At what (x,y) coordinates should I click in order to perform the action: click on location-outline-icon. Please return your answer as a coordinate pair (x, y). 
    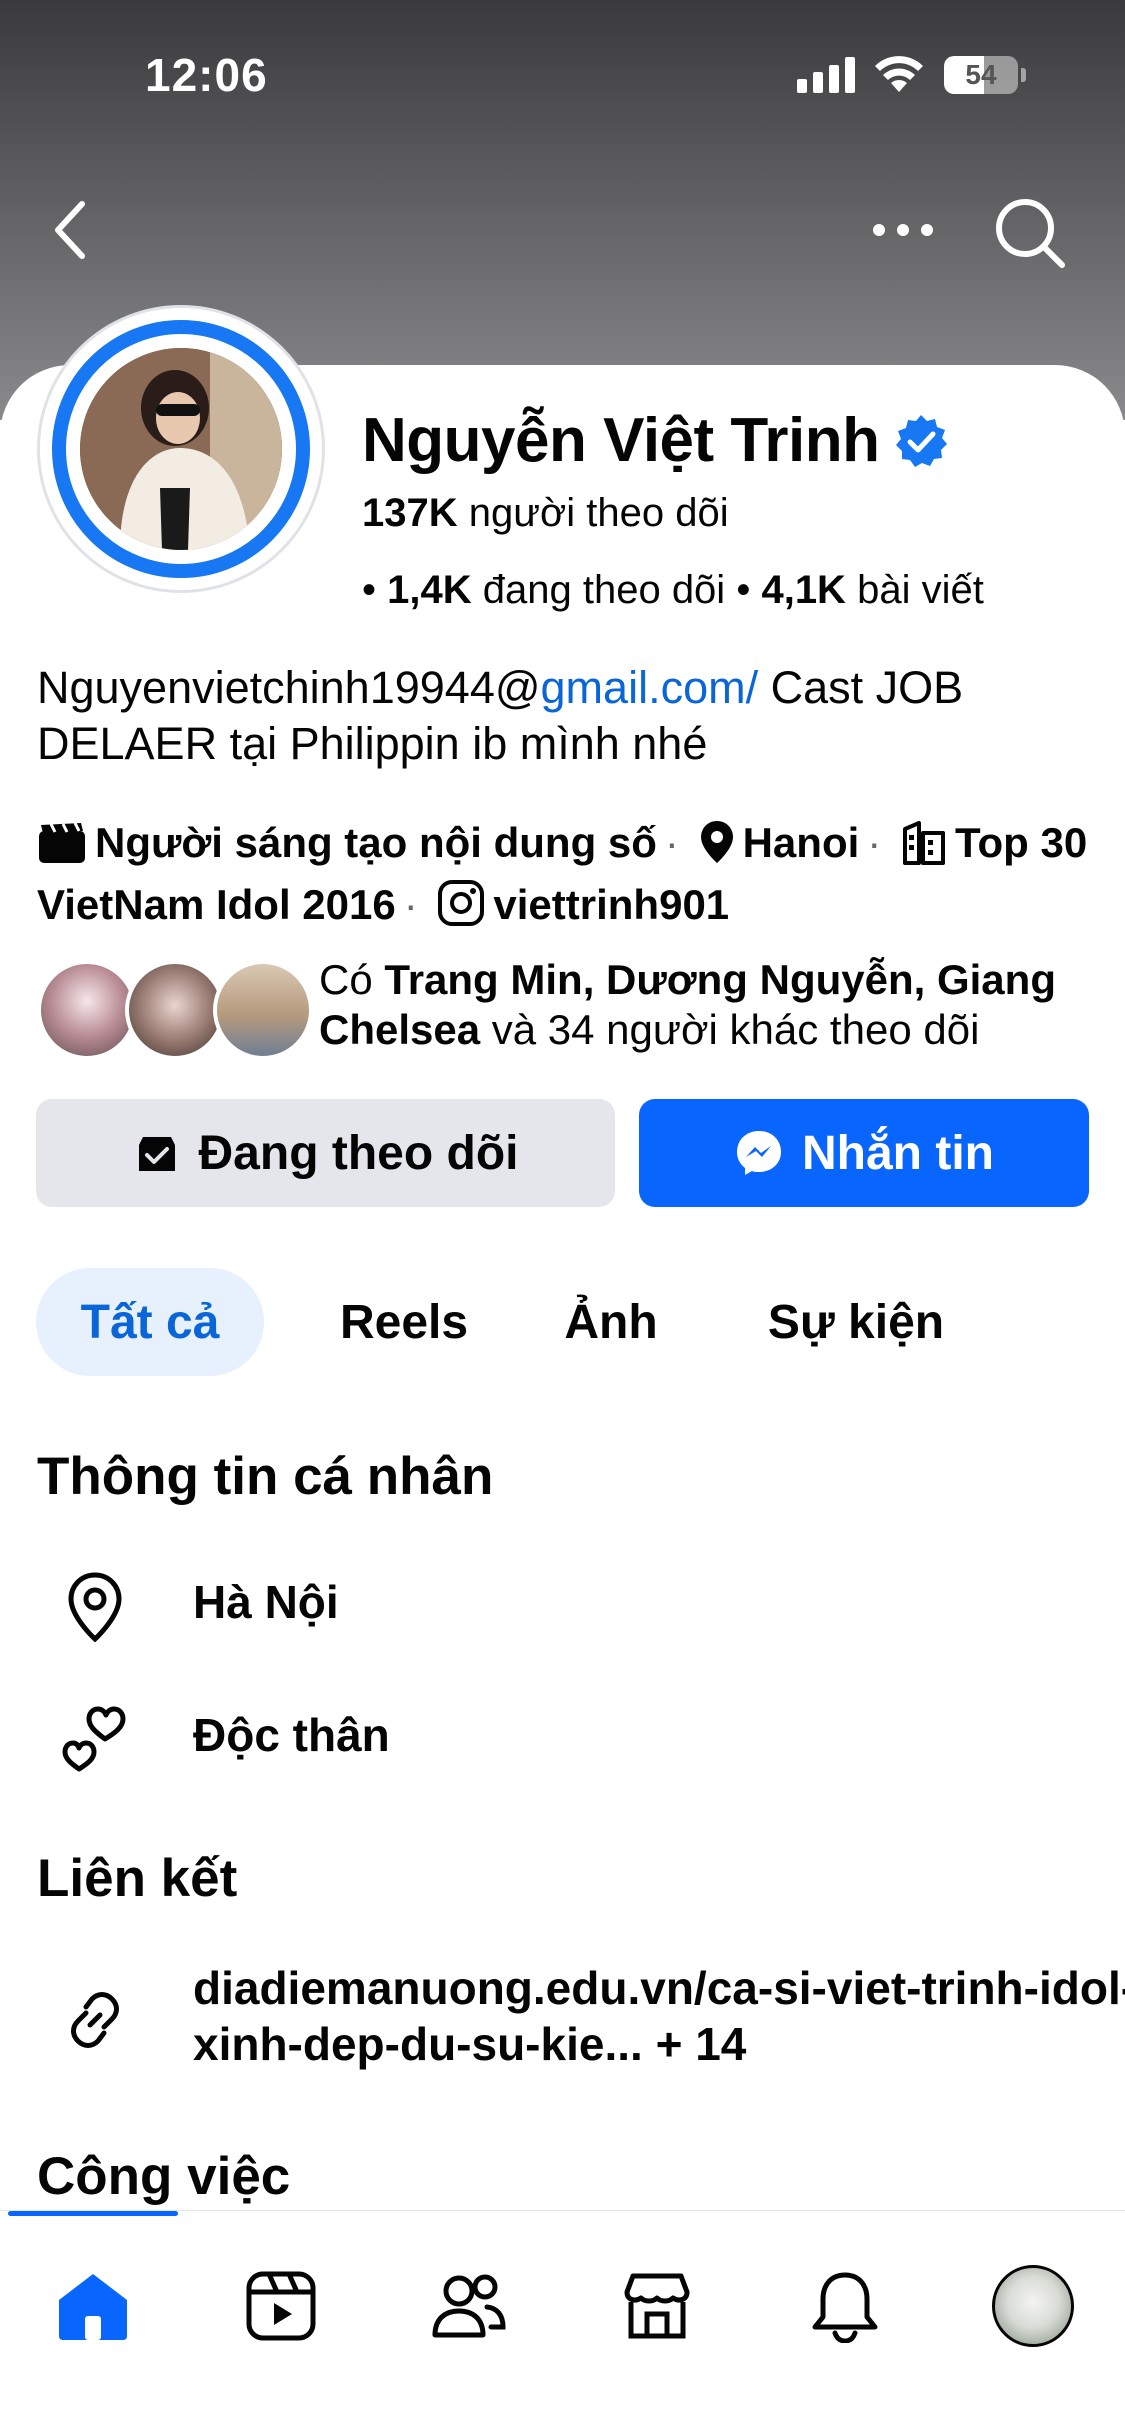
    Looking at the image, I should click on (95, 1607).